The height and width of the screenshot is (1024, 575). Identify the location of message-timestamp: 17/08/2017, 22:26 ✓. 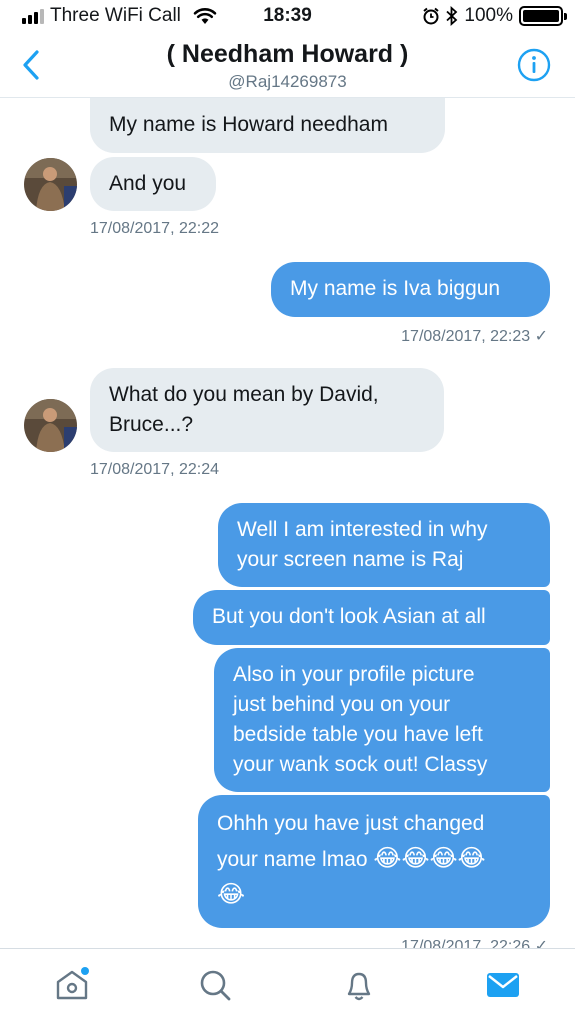
(474, 943).